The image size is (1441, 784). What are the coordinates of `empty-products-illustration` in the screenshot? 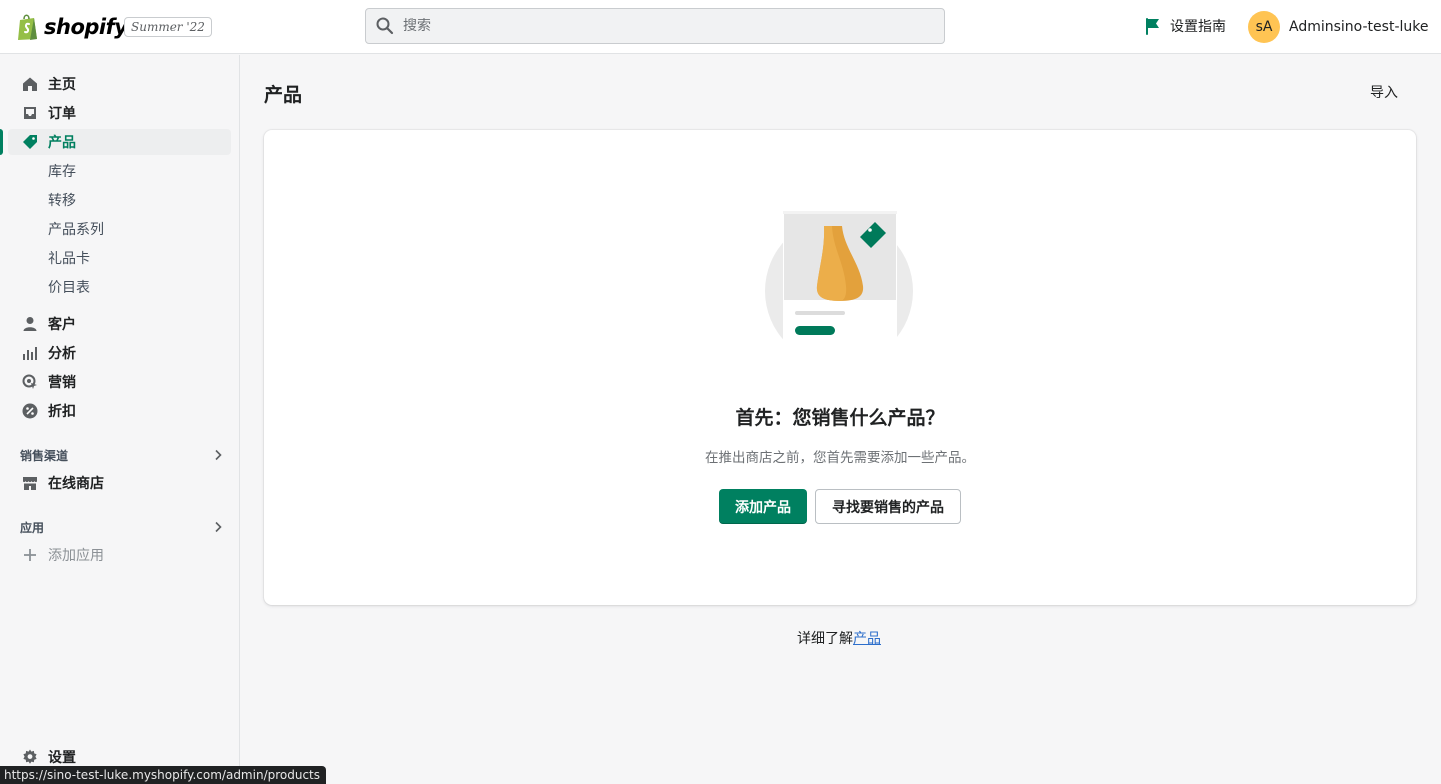 It's located at (839, 278).